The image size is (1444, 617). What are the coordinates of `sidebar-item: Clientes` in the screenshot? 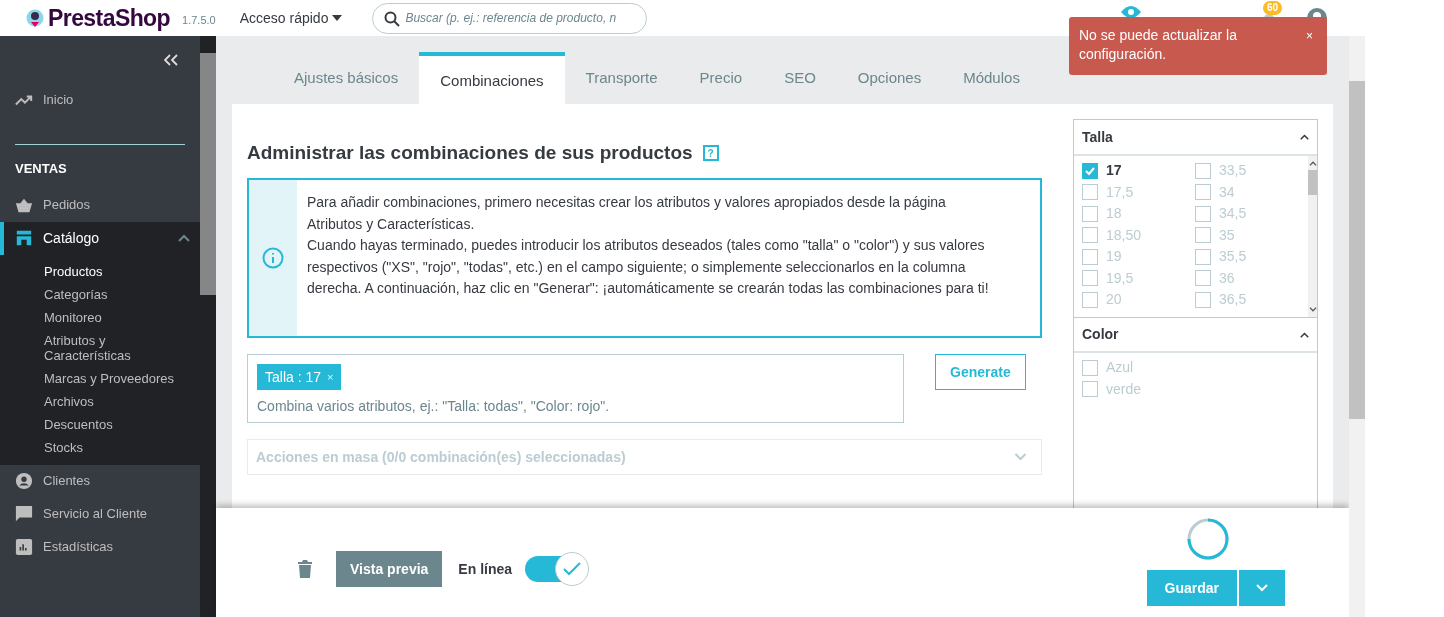 It's located at (100, 481).